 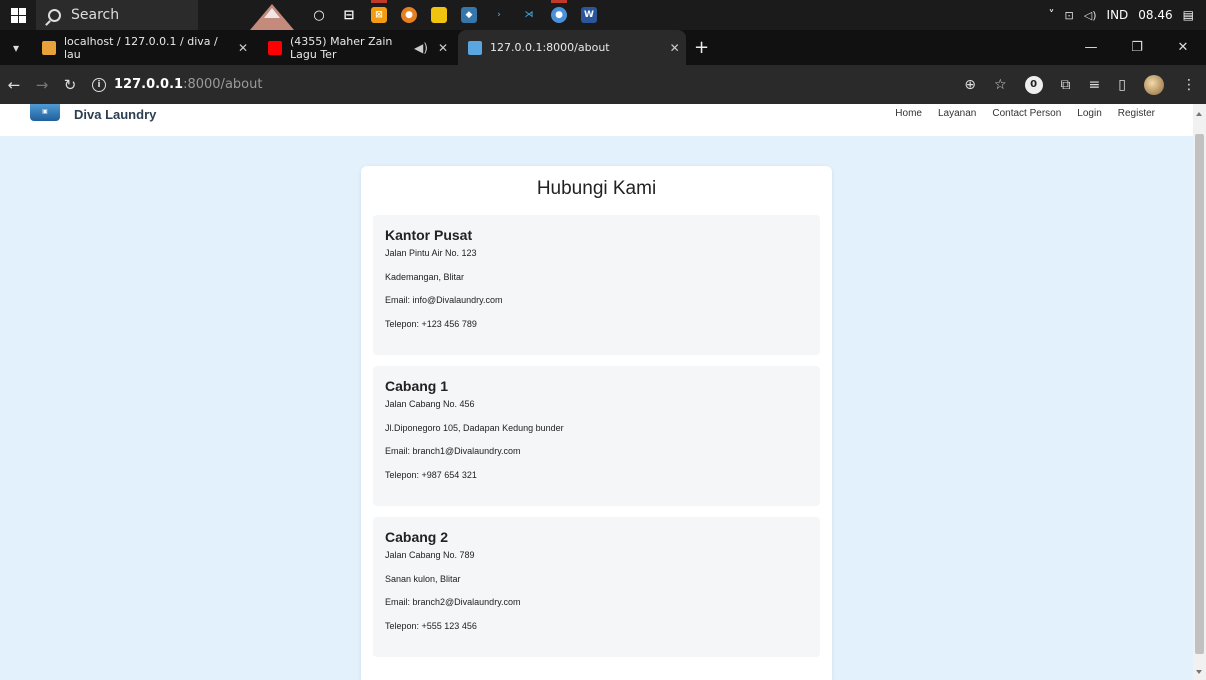 What do you see at coordinates (970, 85) in the screenshot?
I see `zoom-icon: ⊕` at bounding box center [970, 85].